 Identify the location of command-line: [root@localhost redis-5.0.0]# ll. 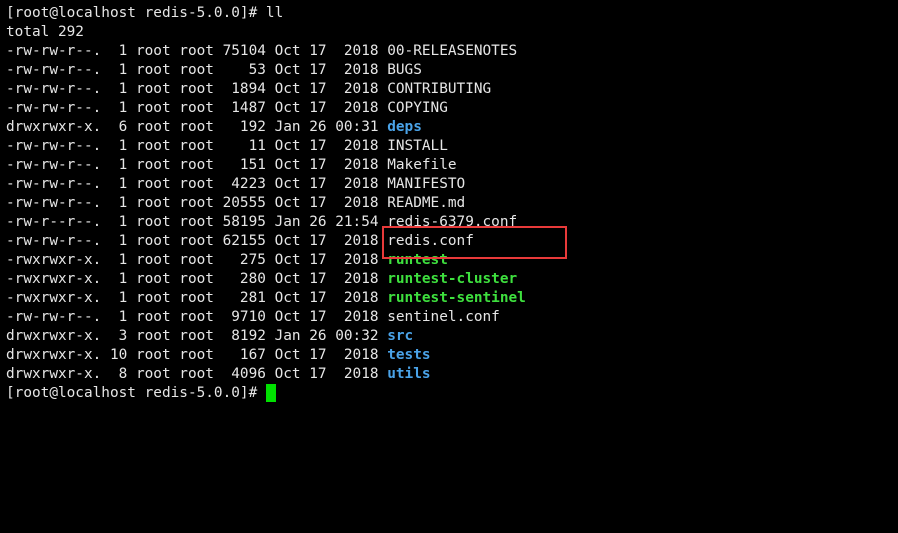
(452, 13).